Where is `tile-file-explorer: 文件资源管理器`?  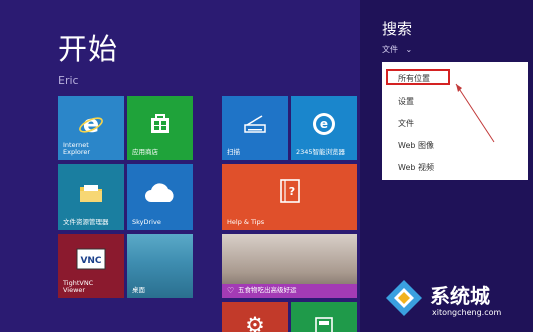 tile-file-explorer: 文件资源管理器 is located at coordinates (91, 197).